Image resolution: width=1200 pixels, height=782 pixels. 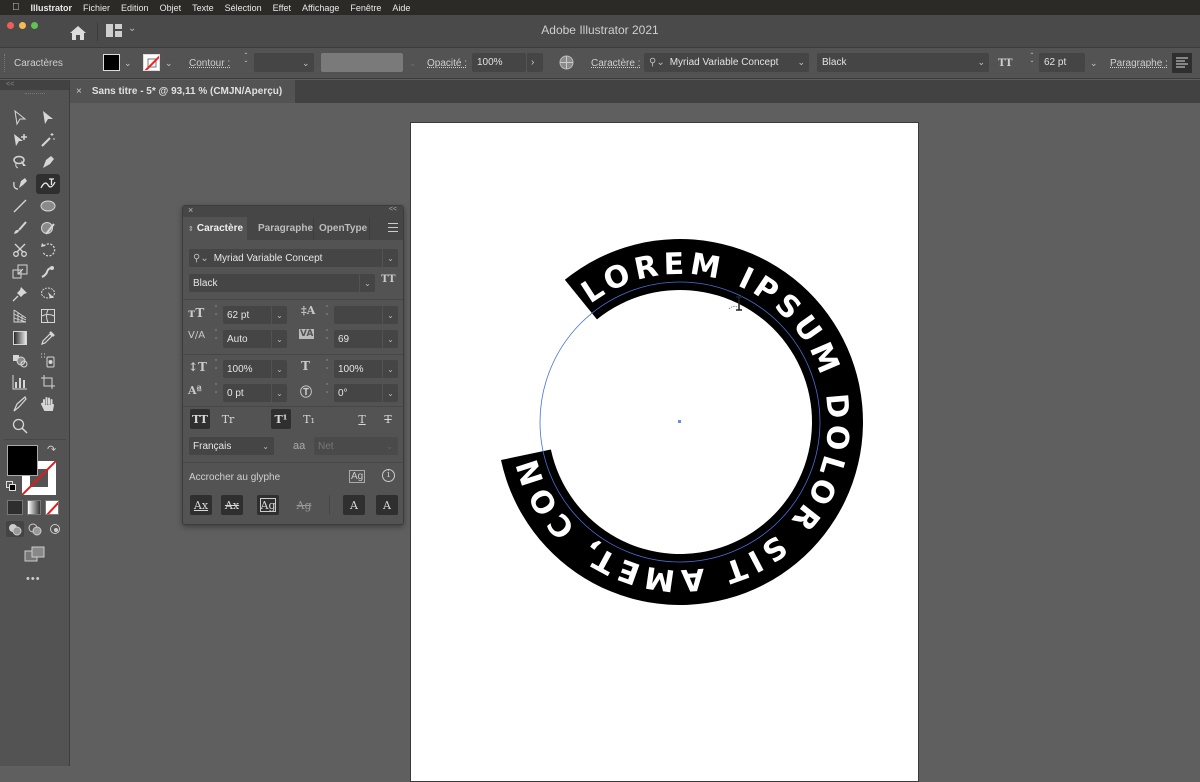 I want to click on tracking-field: 69 ⌄, so click(x=366, y=339).